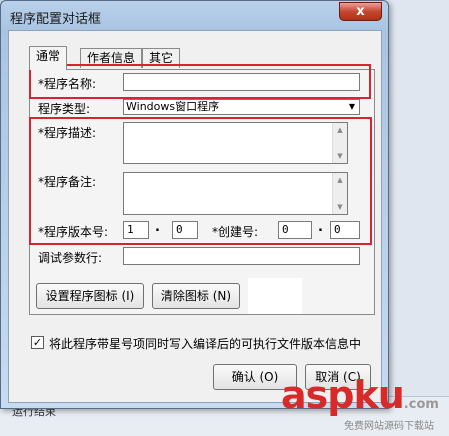  Describe the element at coordinates (241, 107) in the screenshot. I see `program-type-select: Windows窗口程序 ▼` at that location.